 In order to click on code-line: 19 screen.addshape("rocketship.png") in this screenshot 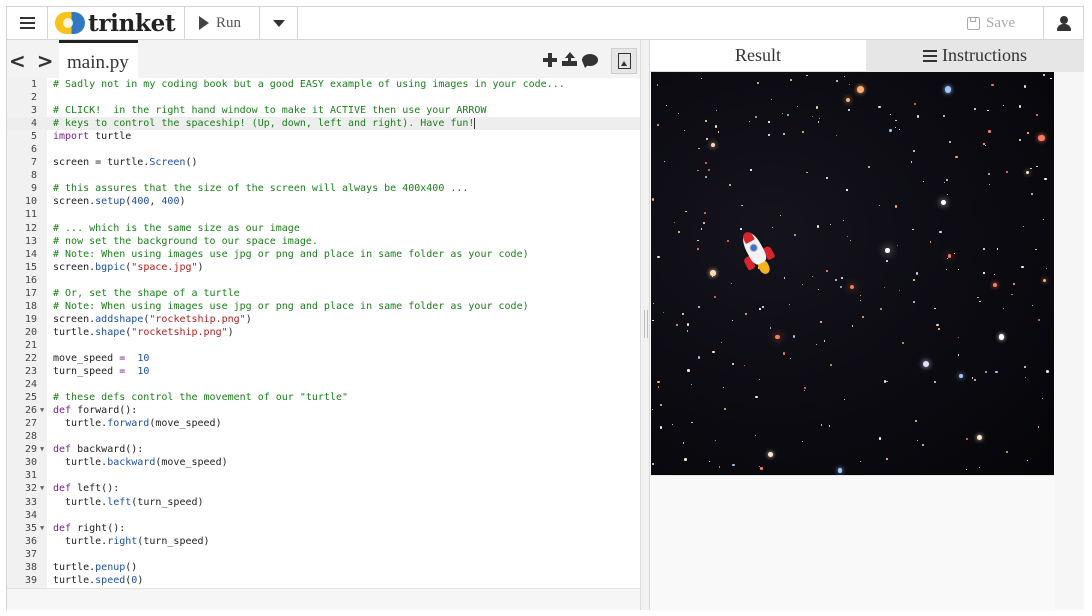, I will do `click(323, 319)`.